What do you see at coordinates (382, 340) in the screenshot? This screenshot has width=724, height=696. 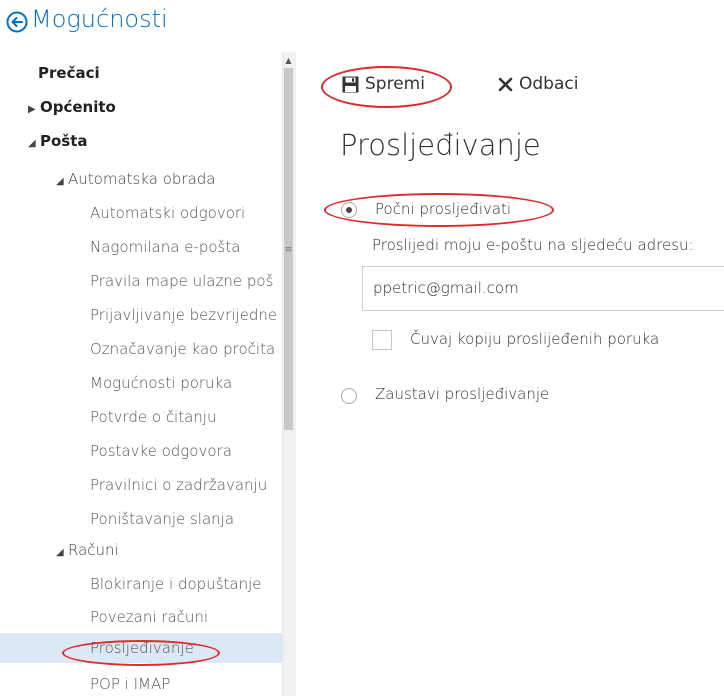 I see `keep-copy-checkbox` at bounding box center [382, 340].